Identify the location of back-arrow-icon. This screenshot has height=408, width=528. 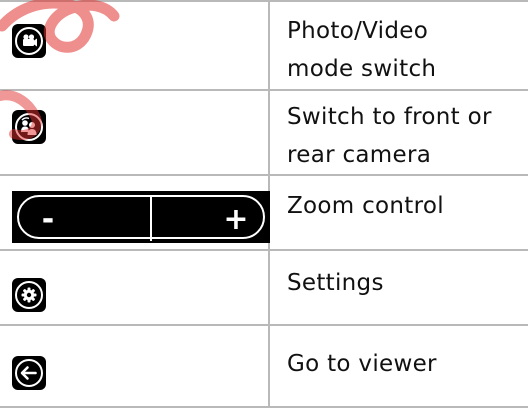
(29, 373).